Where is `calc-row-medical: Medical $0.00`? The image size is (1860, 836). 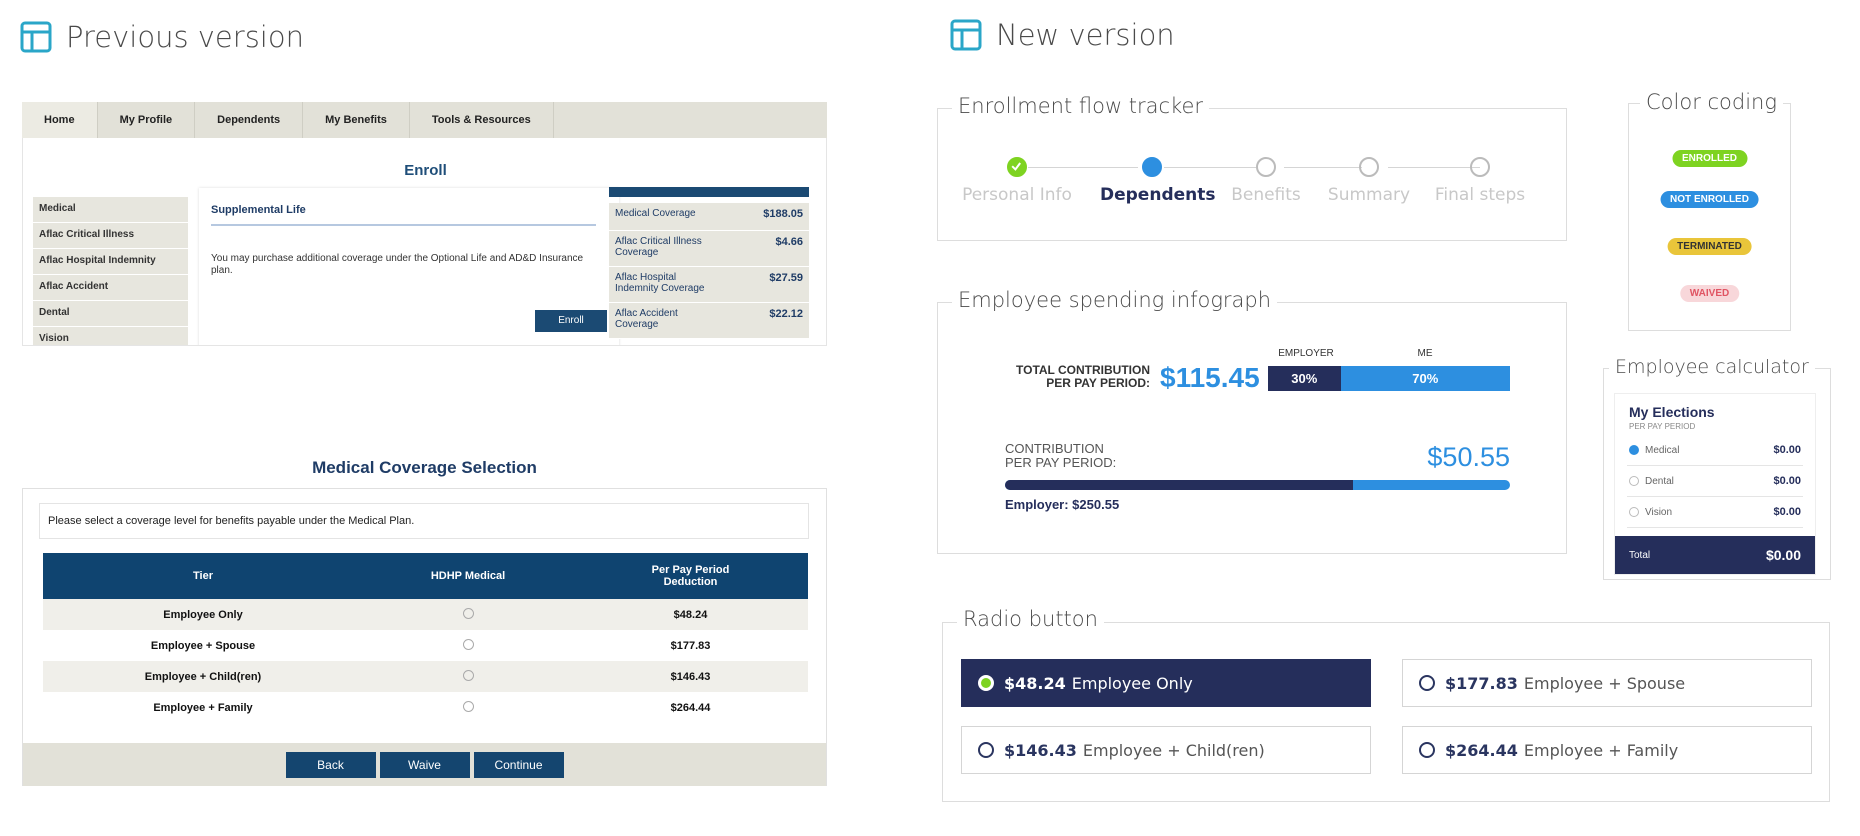 calc-row-medical: Medical $0.00 is located at coordinates (1715, 450).